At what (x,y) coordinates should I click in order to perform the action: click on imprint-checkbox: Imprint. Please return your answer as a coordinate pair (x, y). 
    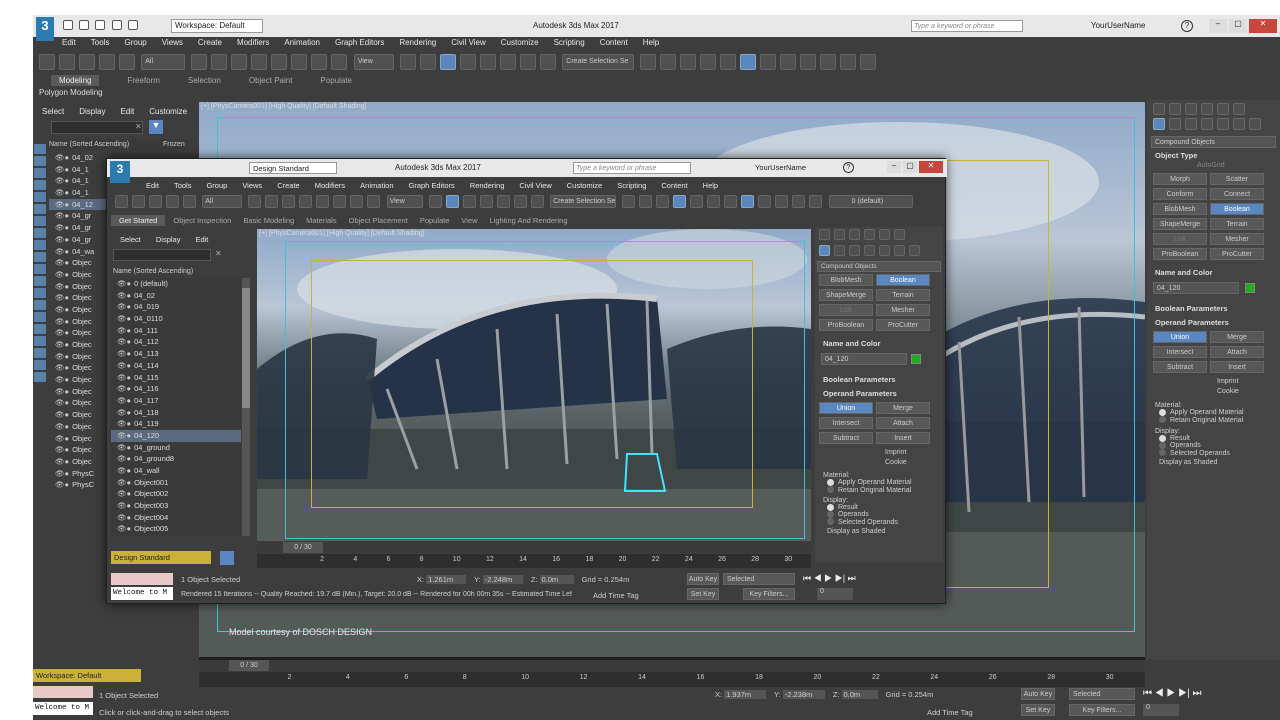
    Looking at the image, I should click on (1213, 383).